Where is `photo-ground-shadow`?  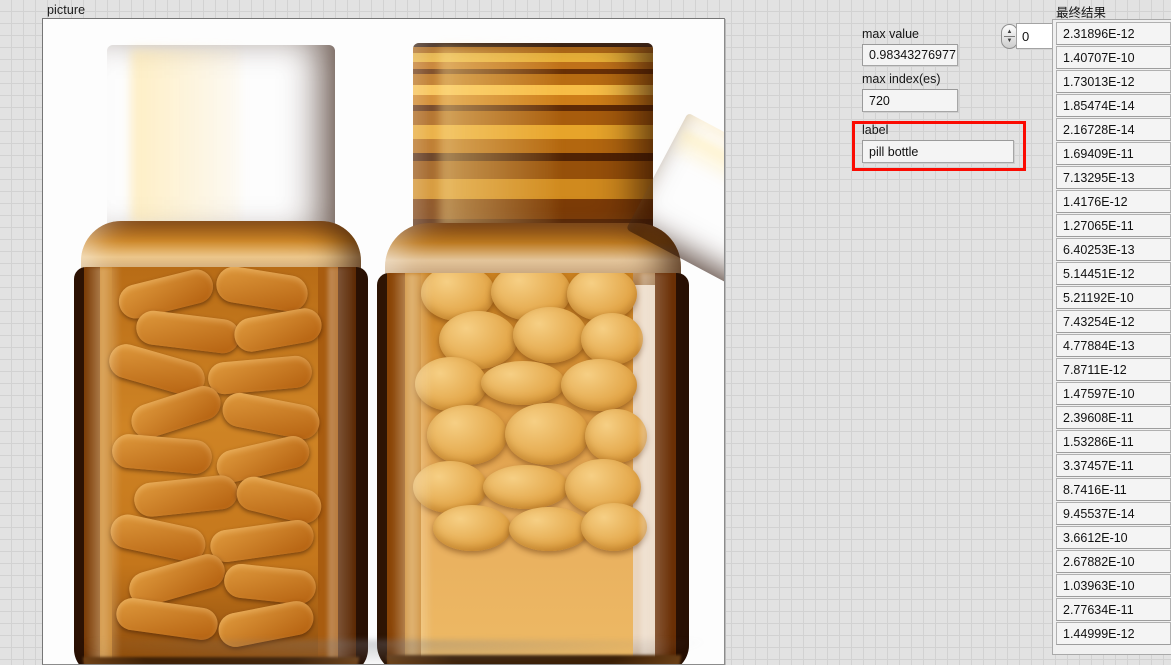 photo-ground-shadow is located at coordinates (393, 652).